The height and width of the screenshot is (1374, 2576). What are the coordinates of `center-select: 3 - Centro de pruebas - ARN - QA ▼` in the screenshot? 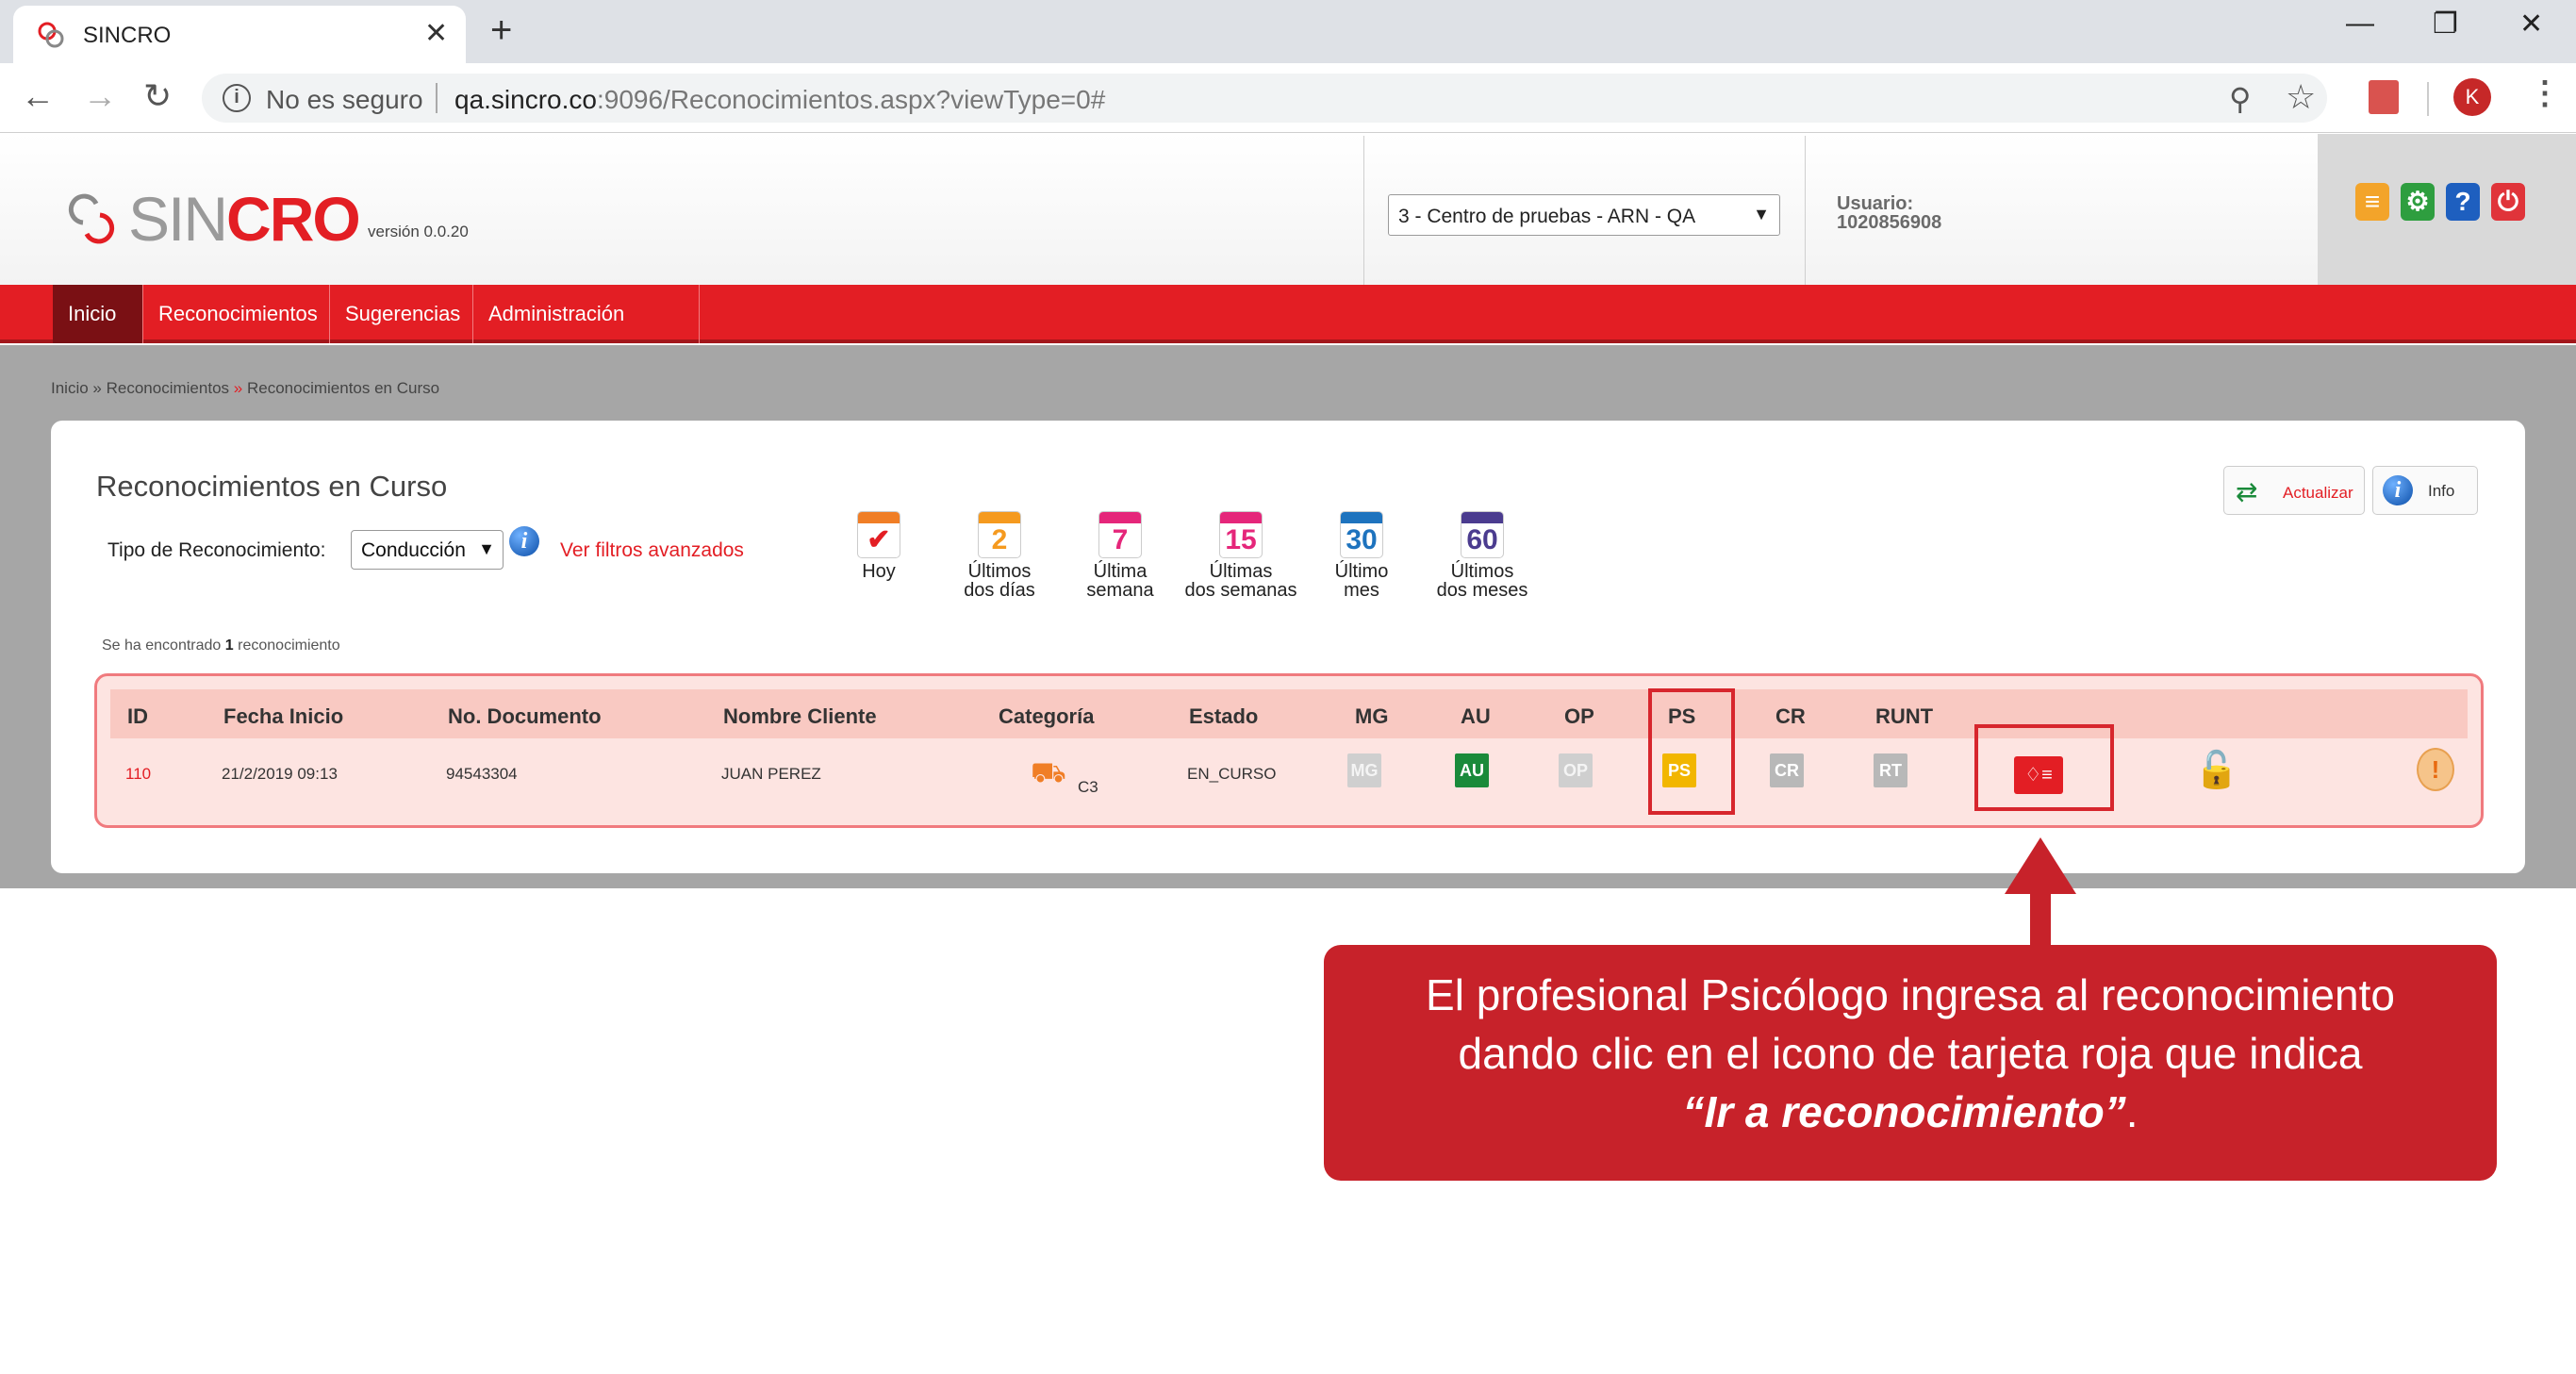 It's located at (1584, 215).